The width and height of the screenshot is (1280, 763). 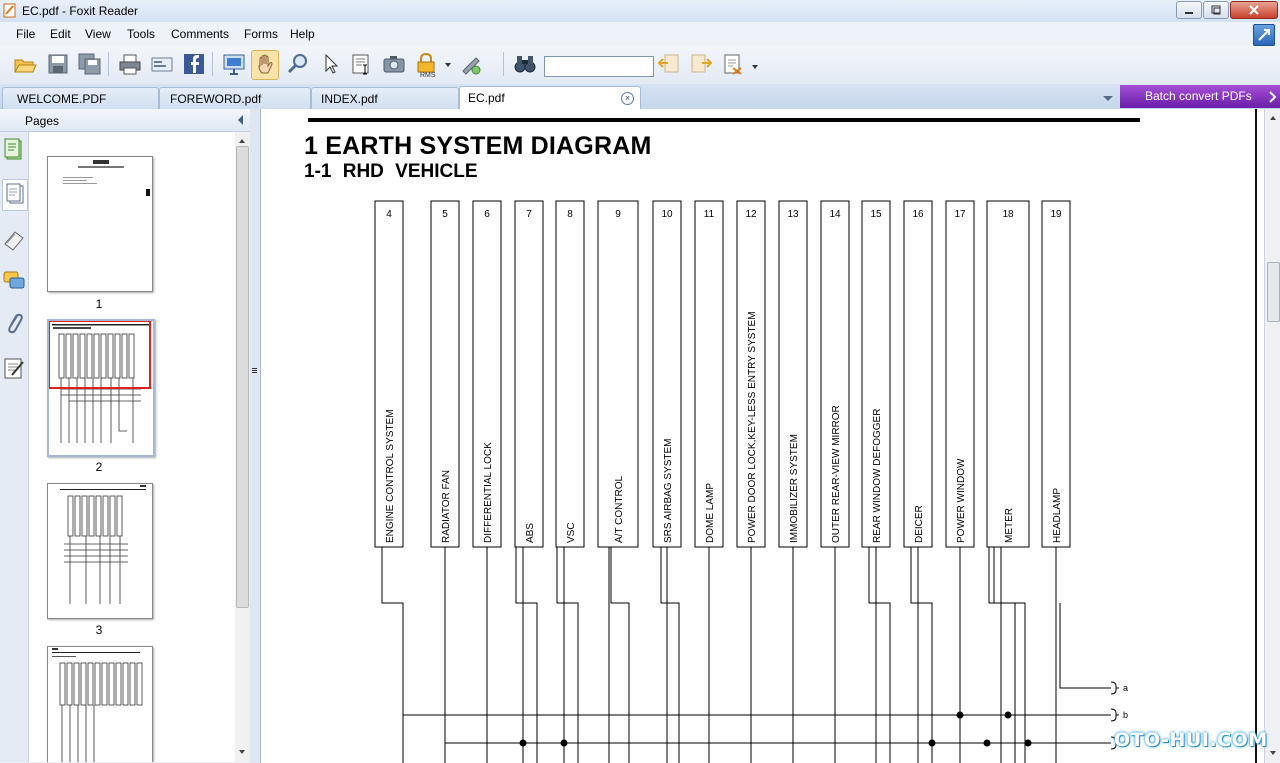 I want to click on save-as-icon, so click(x=89, y=64).